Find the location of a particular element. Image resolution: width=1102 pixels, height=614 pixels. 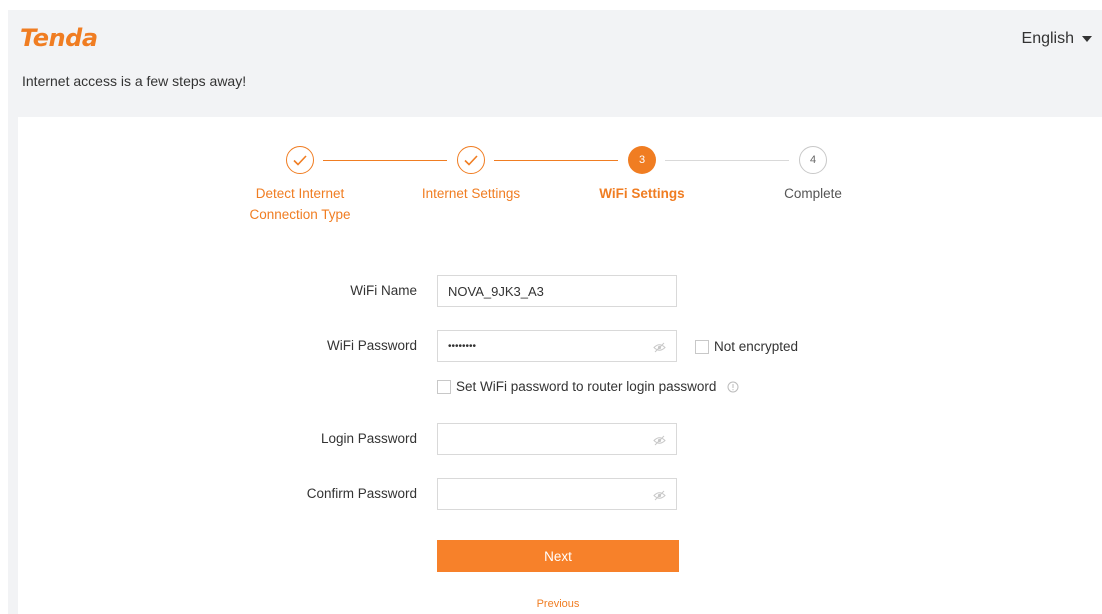

step-3-label-line1: WiFi Settings is located at coordinates (642, 193).